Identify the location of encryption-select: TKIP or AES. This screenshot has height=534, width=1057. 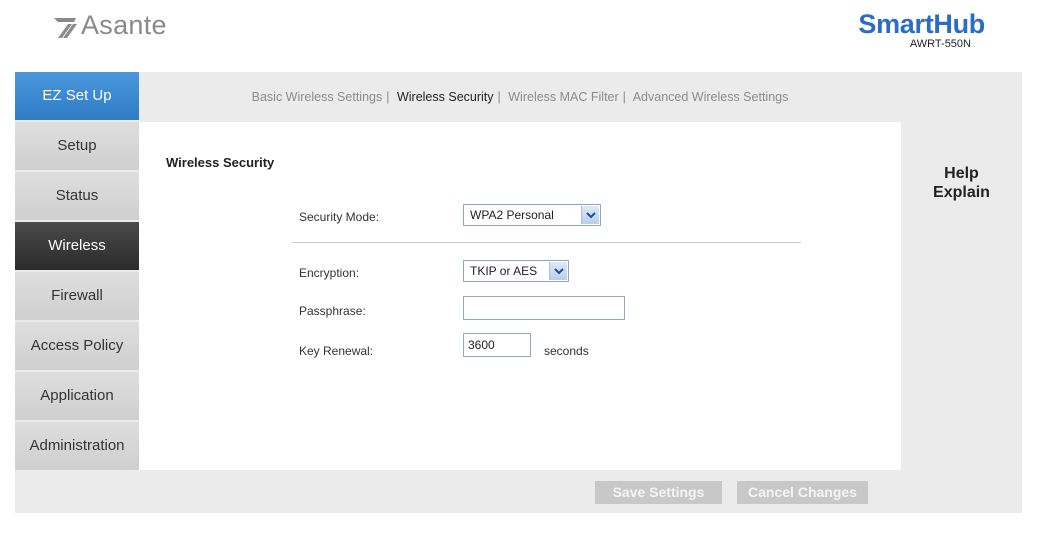
(516, 271).